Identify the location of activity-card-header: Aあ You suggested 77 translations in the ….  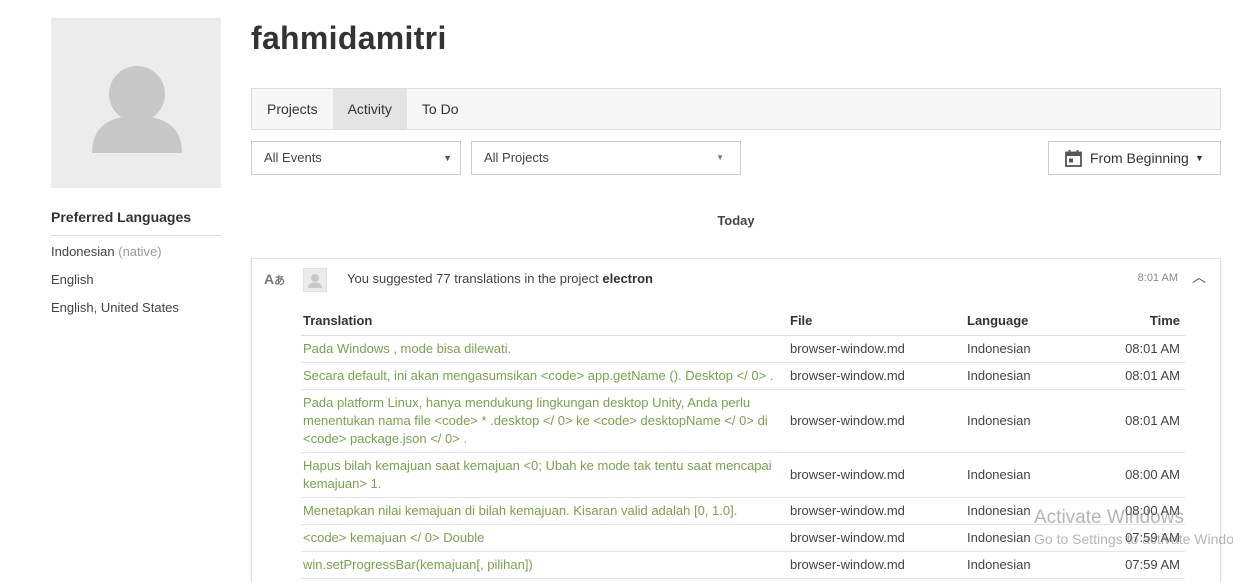
(736, 280).